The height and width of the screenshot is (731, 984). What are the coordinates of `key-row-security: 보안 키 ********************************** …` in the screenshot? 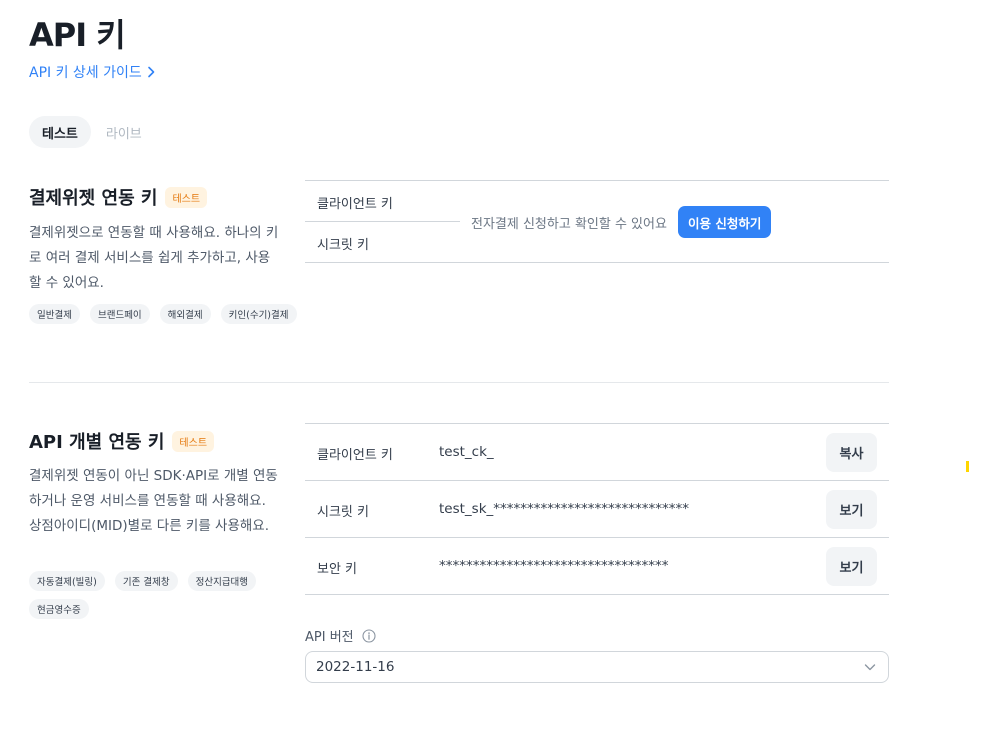 It's located at (597, 566).